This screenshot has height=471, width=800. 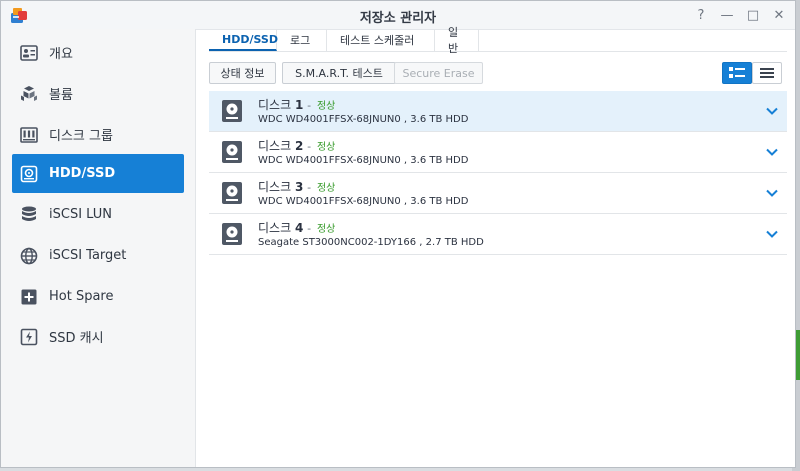 What do you see at coordinates (80, 214) in the screenshot?
I see `sidebar-item-label: iSCSI LUN` at bounding box center [80, 214].